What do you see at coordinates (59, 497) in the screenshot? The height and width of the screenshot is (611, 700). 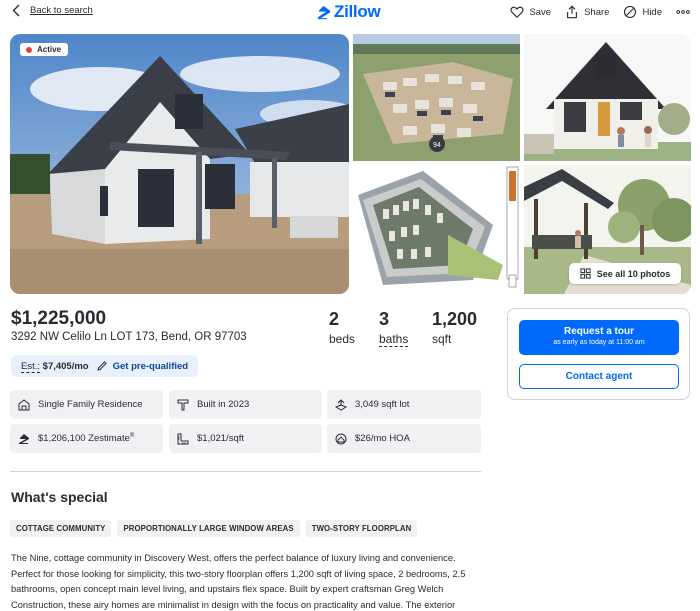 I see `whats-special-heading: What's special` at bounding box center [59, 497].